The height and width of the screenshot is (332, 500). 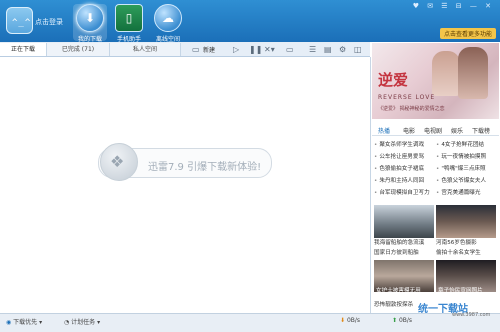 I want to click on upload-speed-value: 0B/s, so click(x=405, y=320).